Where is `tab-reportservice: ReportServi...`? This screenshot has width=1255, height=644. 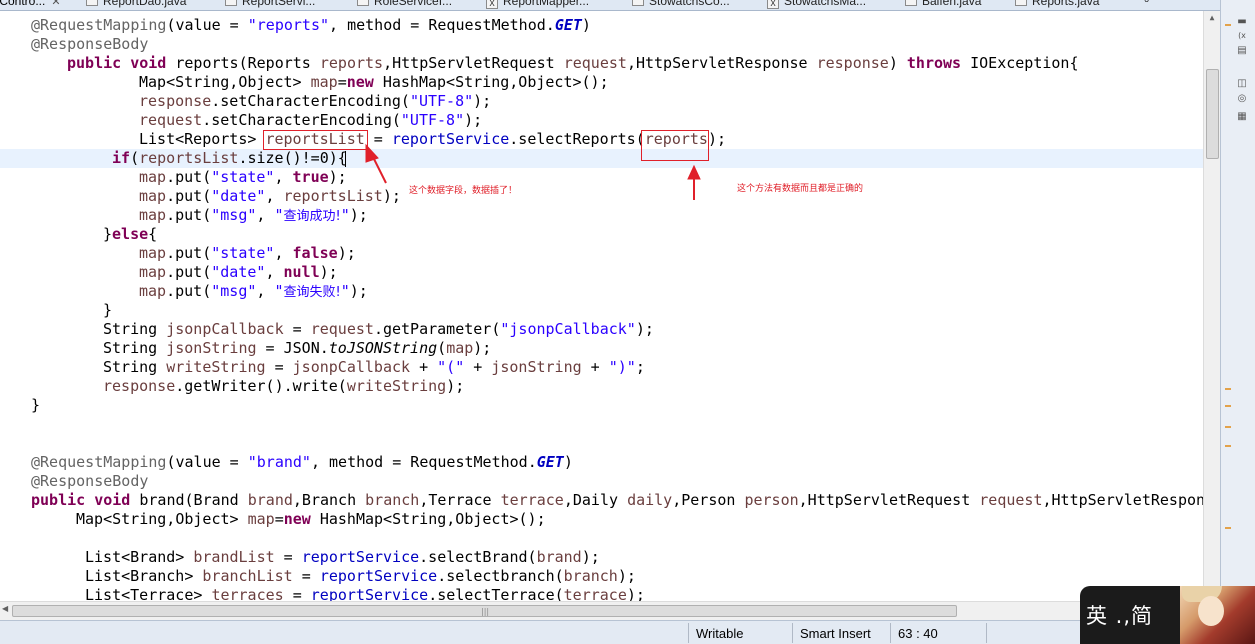 tab-reportservice: ReportServi... is located at coordinates (270, 5).